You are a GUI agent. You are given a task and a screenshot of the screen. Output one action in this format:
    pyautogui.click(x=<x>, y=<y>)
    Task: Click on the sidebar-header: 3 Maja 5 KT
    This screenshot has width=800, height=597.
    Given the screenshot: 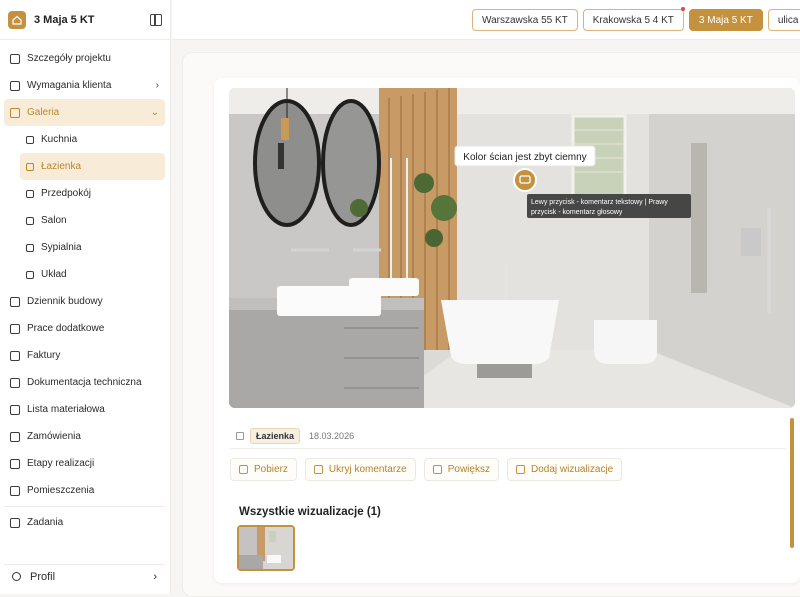 What is the action you would take?
    pyautogui.click(x=85, y=20)
    